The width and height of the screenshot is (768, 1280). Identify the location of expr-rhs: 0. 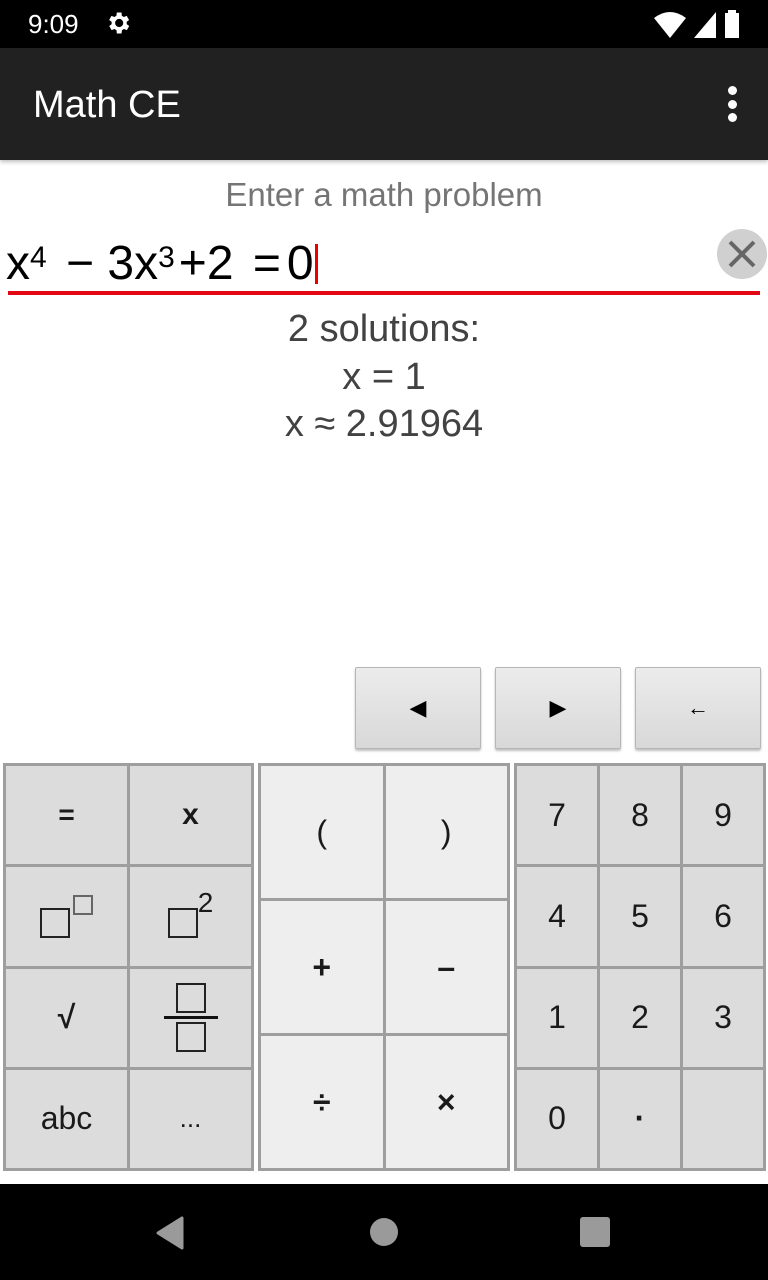
(300, 263).